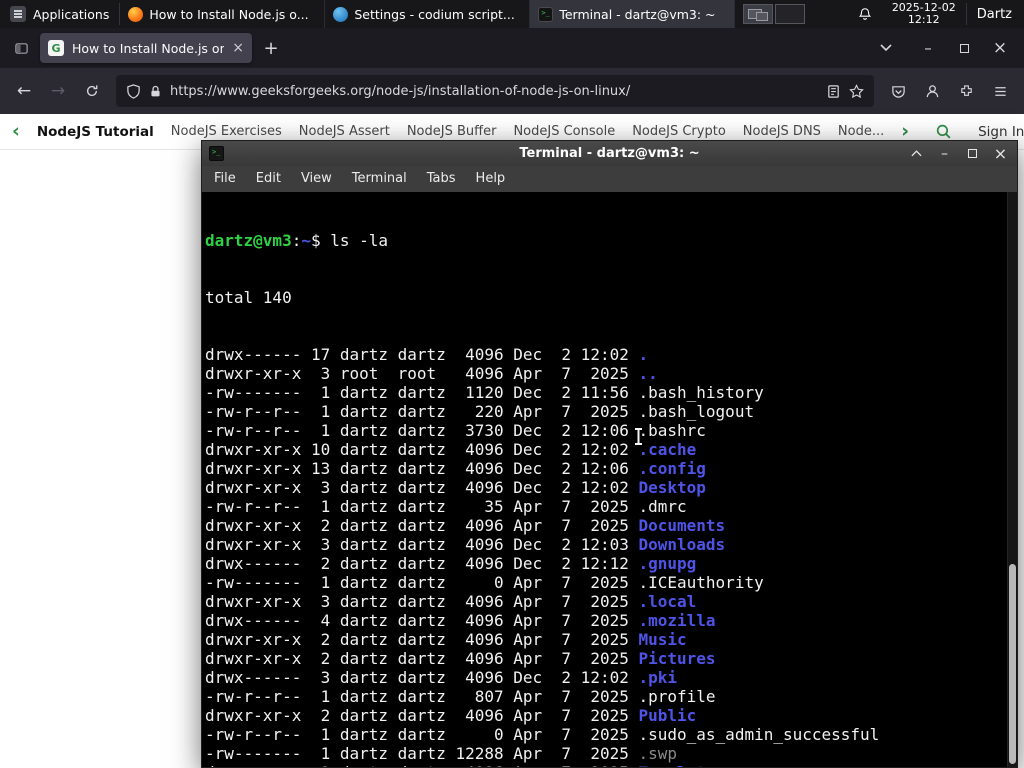  What do you see at coordinates (155, 91) in the screenshot?
I see `lock-icon` at bounding box center [155, 91].